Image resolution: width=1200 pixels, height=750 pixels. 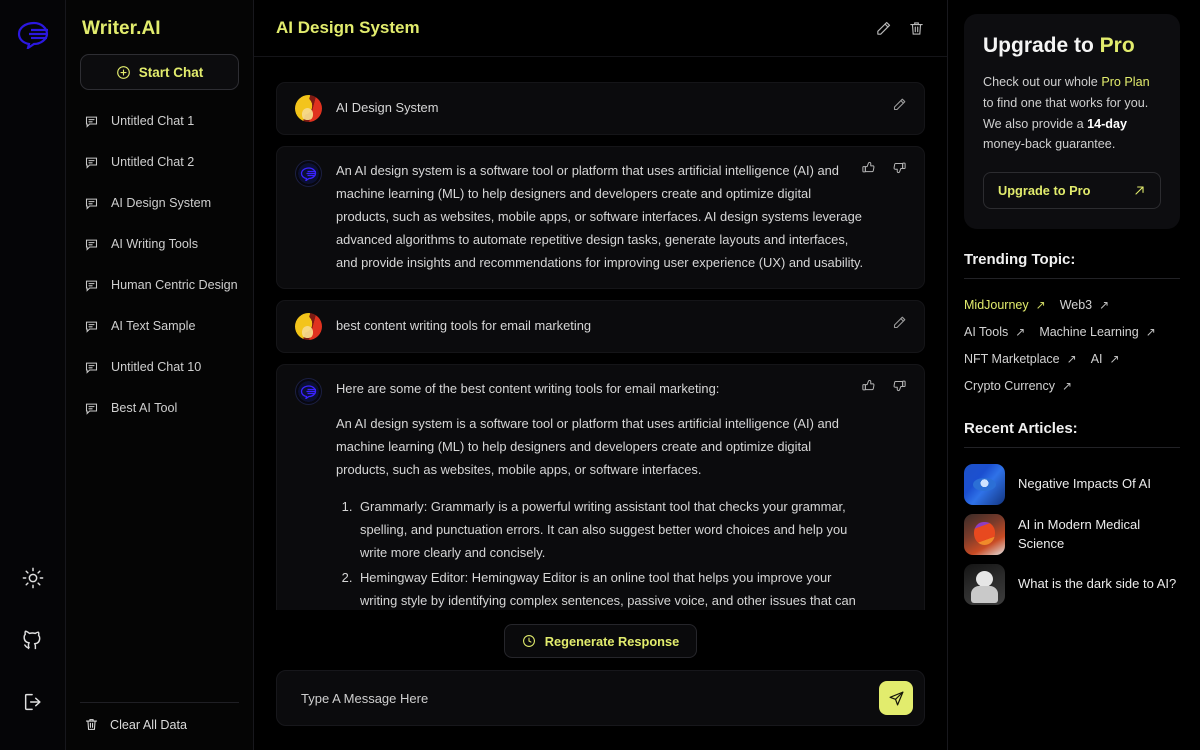 I want to click on topic-crypto-currency: Crypto Currency ↗, so click(x=1018, y=386).